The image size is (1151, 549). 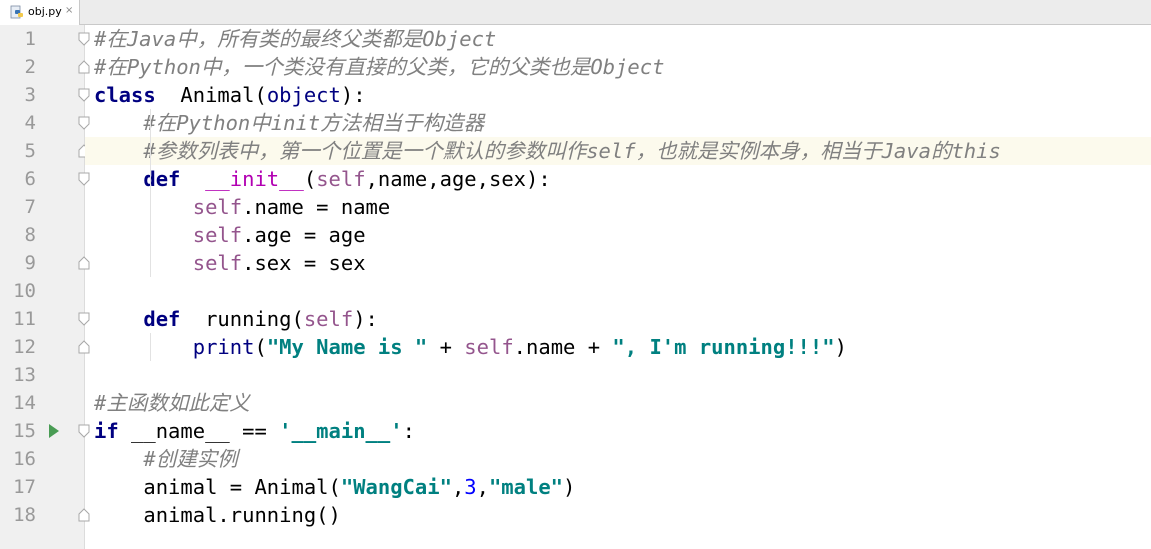 I want to click on python-file-icon, so click(x=16, y=12).